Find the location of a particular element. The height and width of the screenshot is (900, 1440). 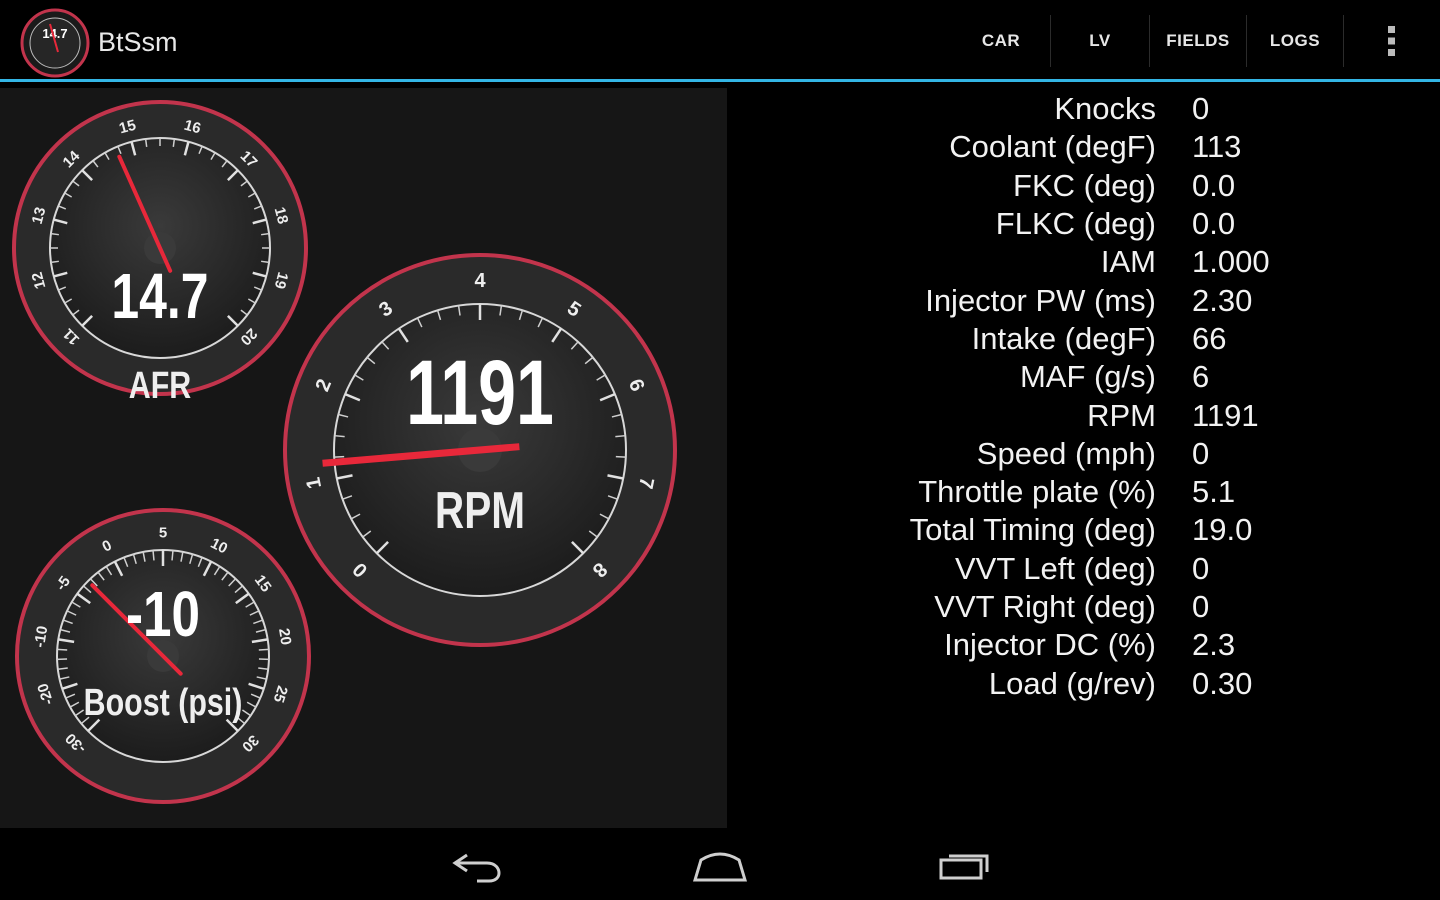

data-row: Total Timing (deg) 19.0 is located at coordinates (1080, 530).